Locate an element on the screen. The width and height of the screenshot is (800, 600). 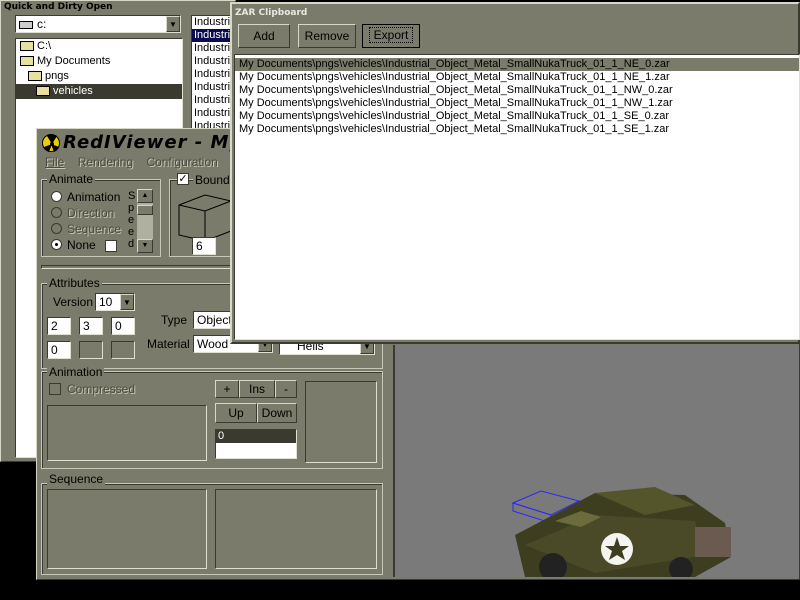
export-button: Export is located at coordinates (391, 36).